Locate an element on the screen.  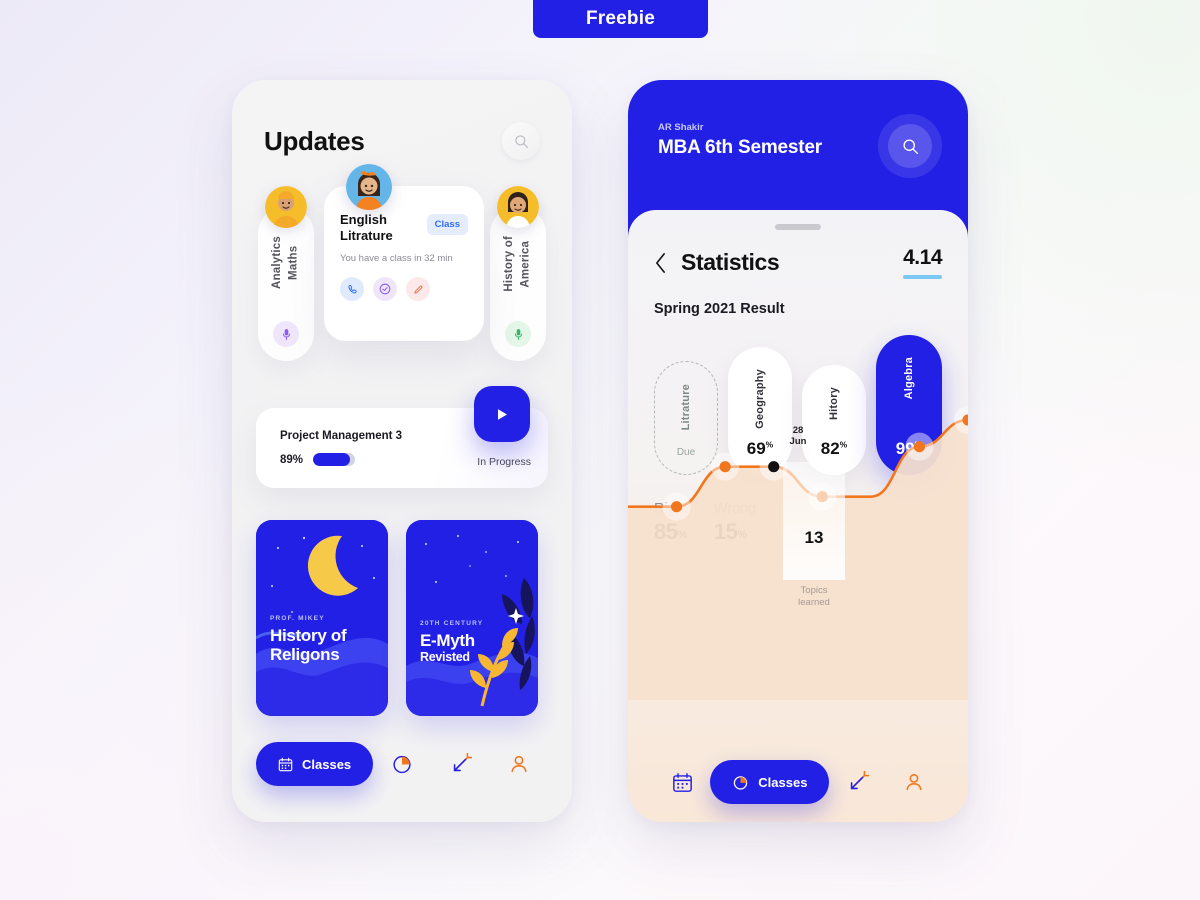
class-badge: Class is located at coordinates (447, 224).